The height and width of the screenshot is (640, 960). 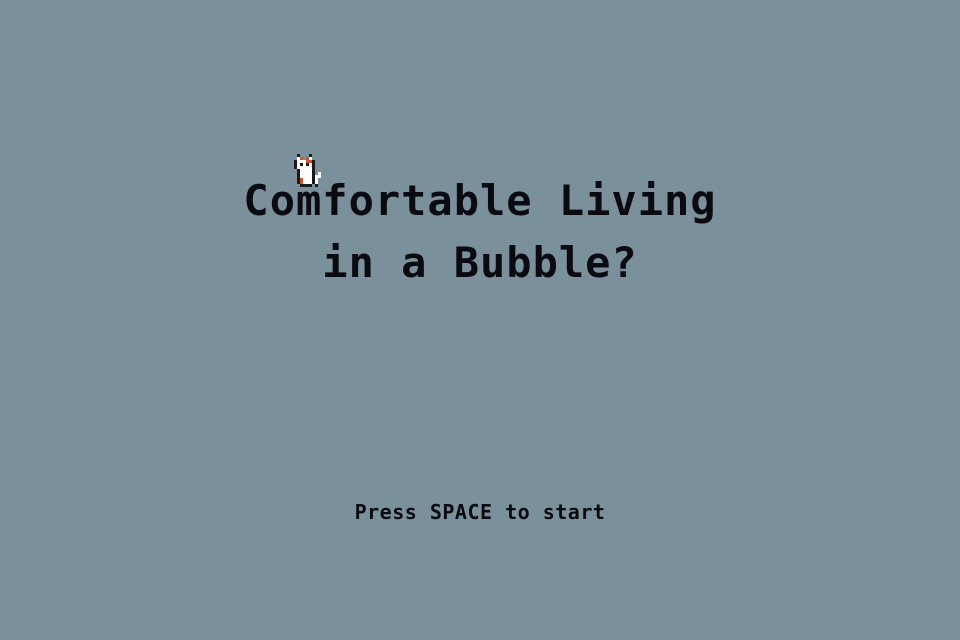 What do you see at coordinates (480, 262) in the screenshot?
I see `game-title-line-2: in a Bubble?` at bounding box center [480, 262].